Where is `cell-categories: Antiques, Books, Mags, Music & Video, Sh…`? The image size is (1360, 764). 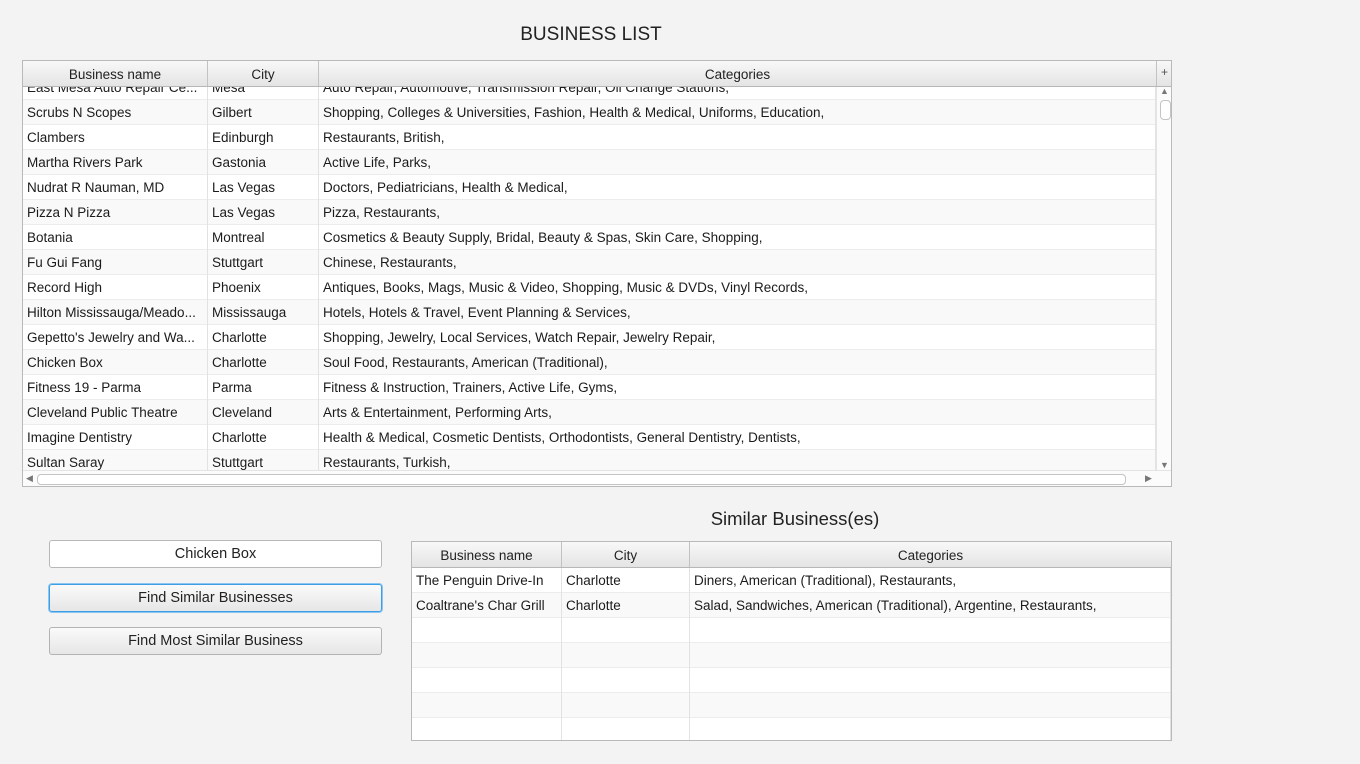 cell-categories: Antiques, Books, Mags, Music & Video, Sh… is located at coordinates (737, 287).